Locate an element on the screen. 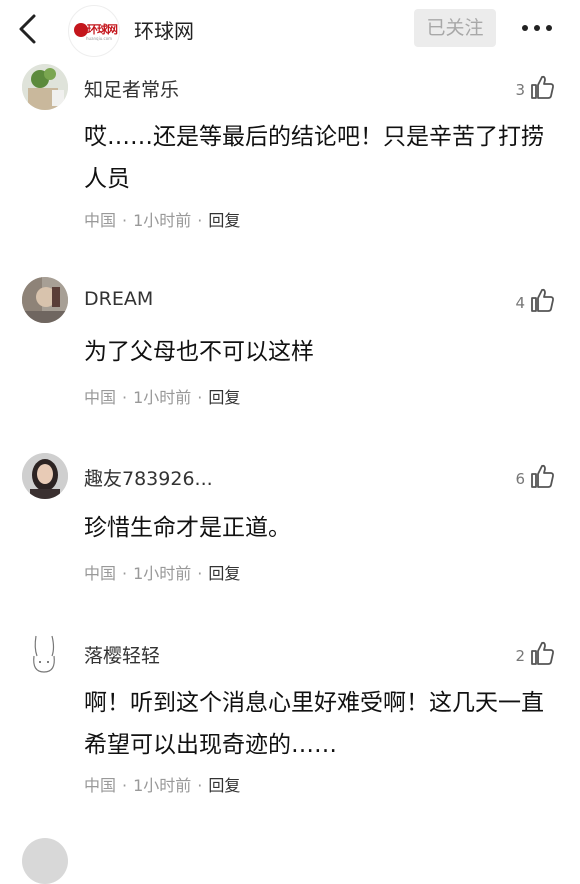 The image size is (580, 884). comment-text: 哎……还是等最后的结论吧！只是辛苦了打捞人员 is located at coordinates (314, 158).